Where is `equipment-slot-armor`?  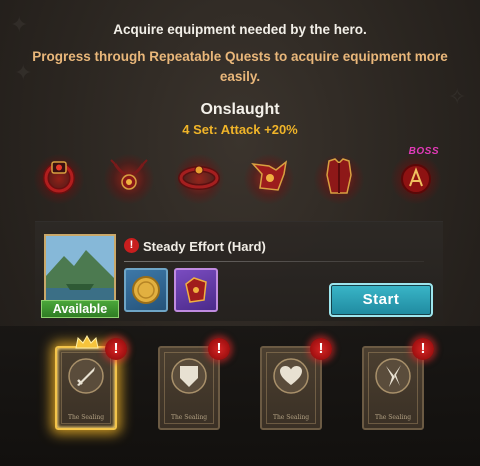
equipment-slot-armor is located at coordinates (339, 176).